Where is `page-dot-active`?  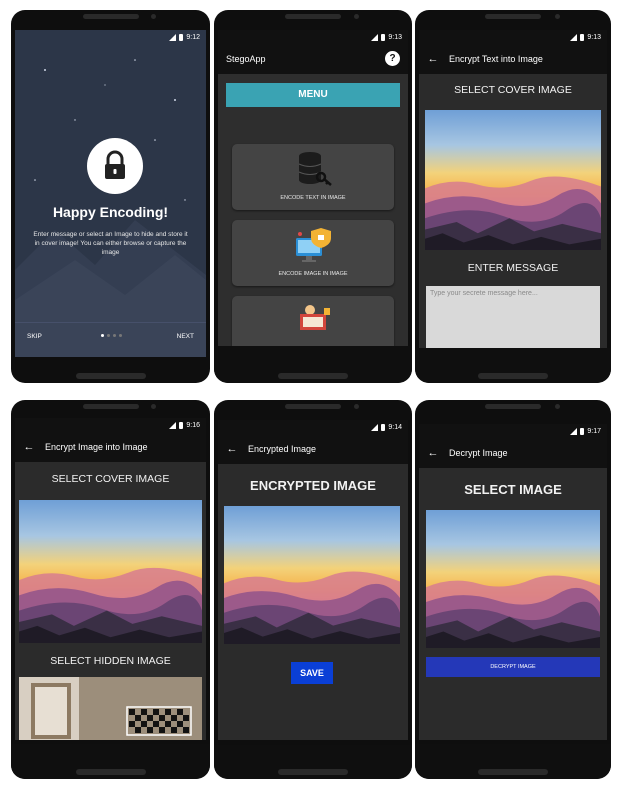 page-dot-active is located at coordinates (102, 335).